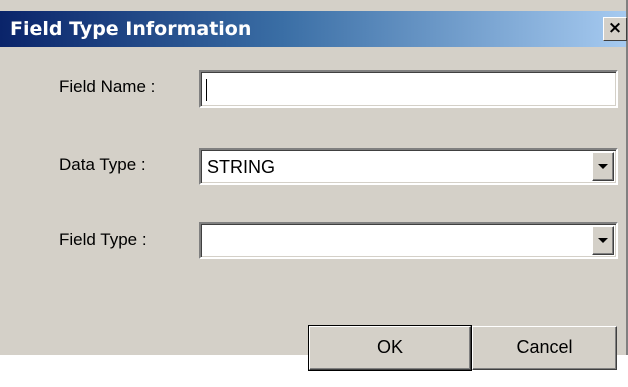 Image resolution: width=628 pixels, height=387 pixels. Describe the element at coordinates (408, 89) in the screenshot. I see `field-name-input` at that location.